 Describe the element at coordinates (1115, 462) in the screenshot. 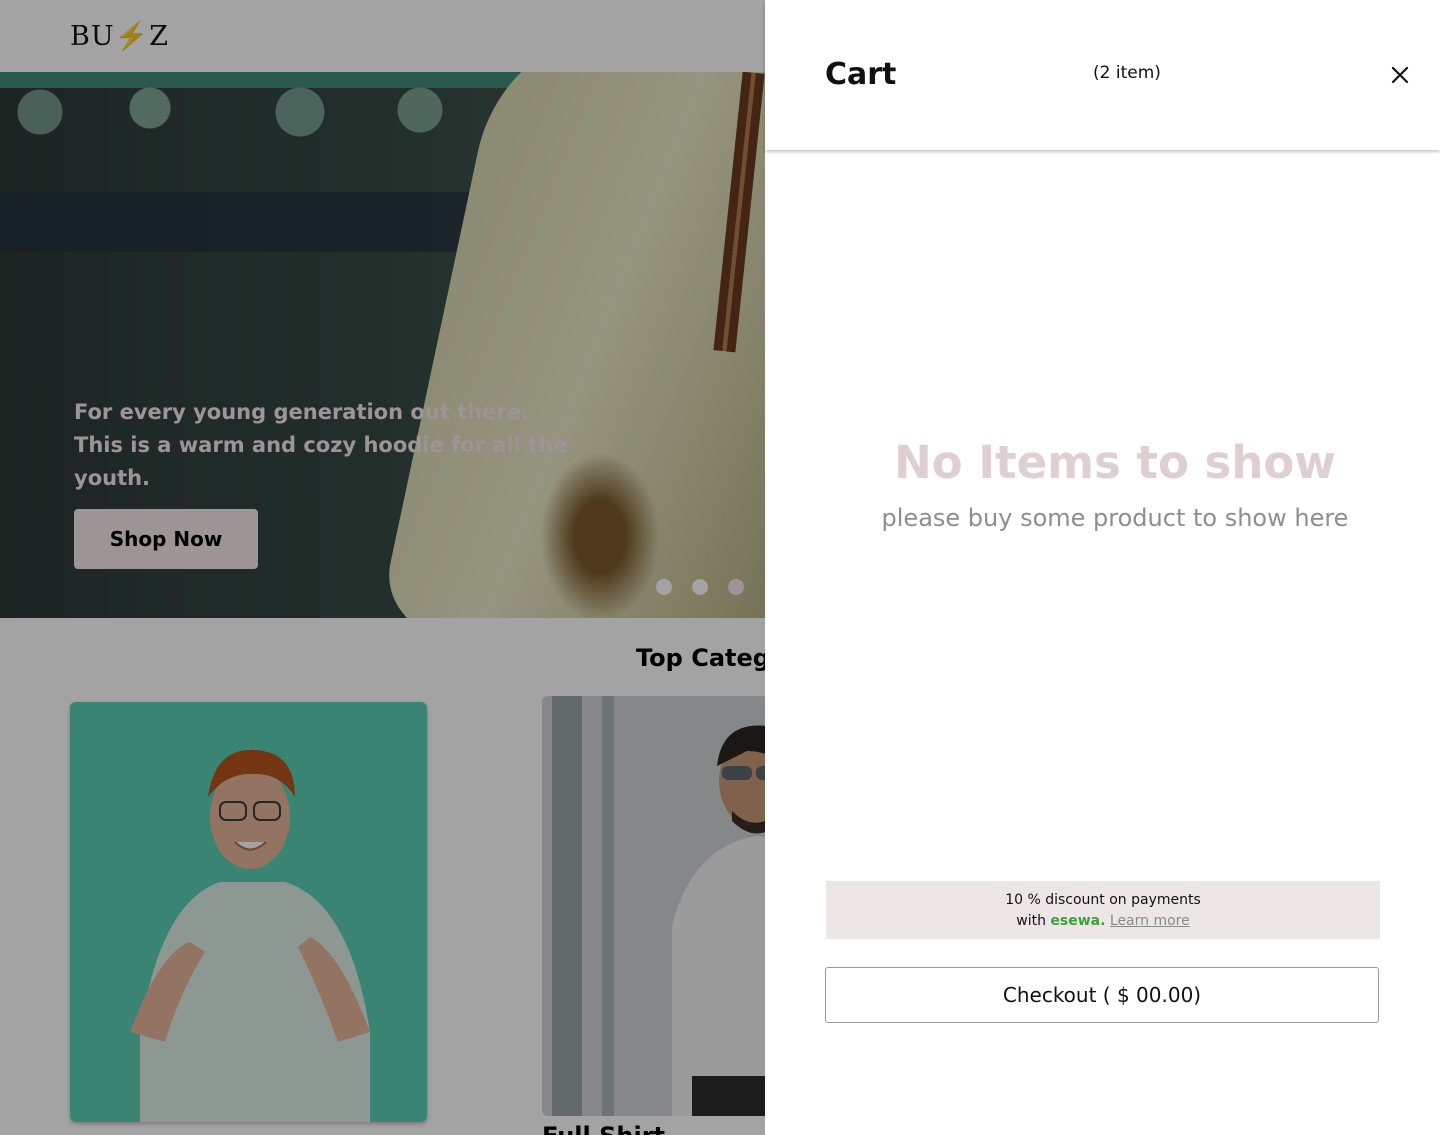

I see `empty-cart-title: No Items to show` at that location.